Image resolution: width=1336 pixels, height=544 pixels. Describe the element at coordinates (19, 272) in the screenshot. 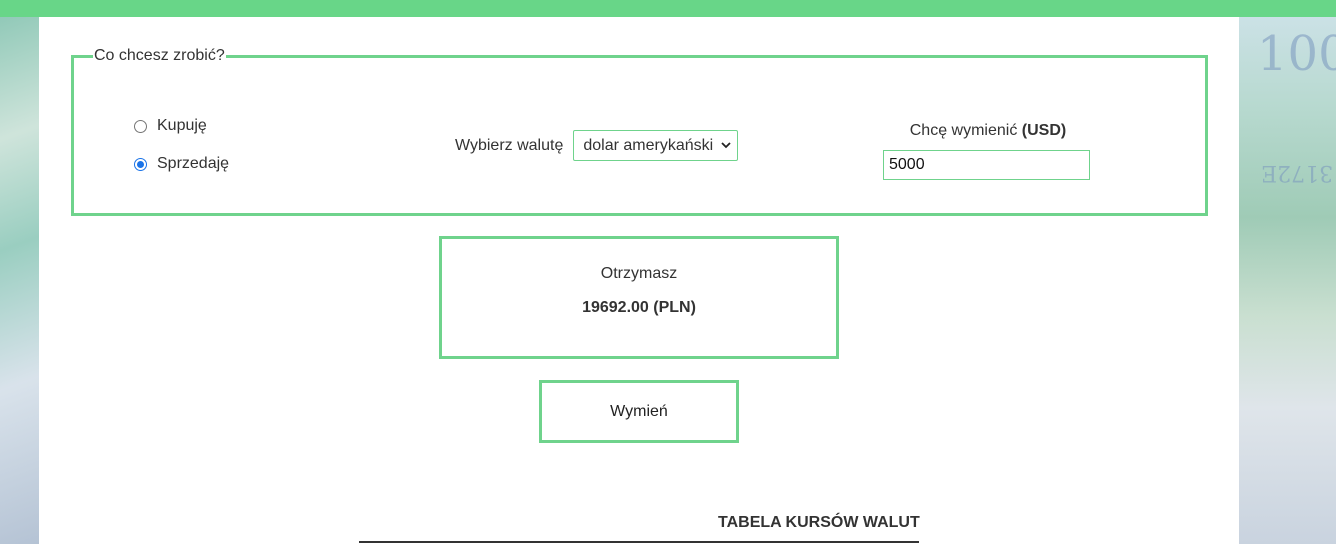

I see `background-banknote-left` at that location.